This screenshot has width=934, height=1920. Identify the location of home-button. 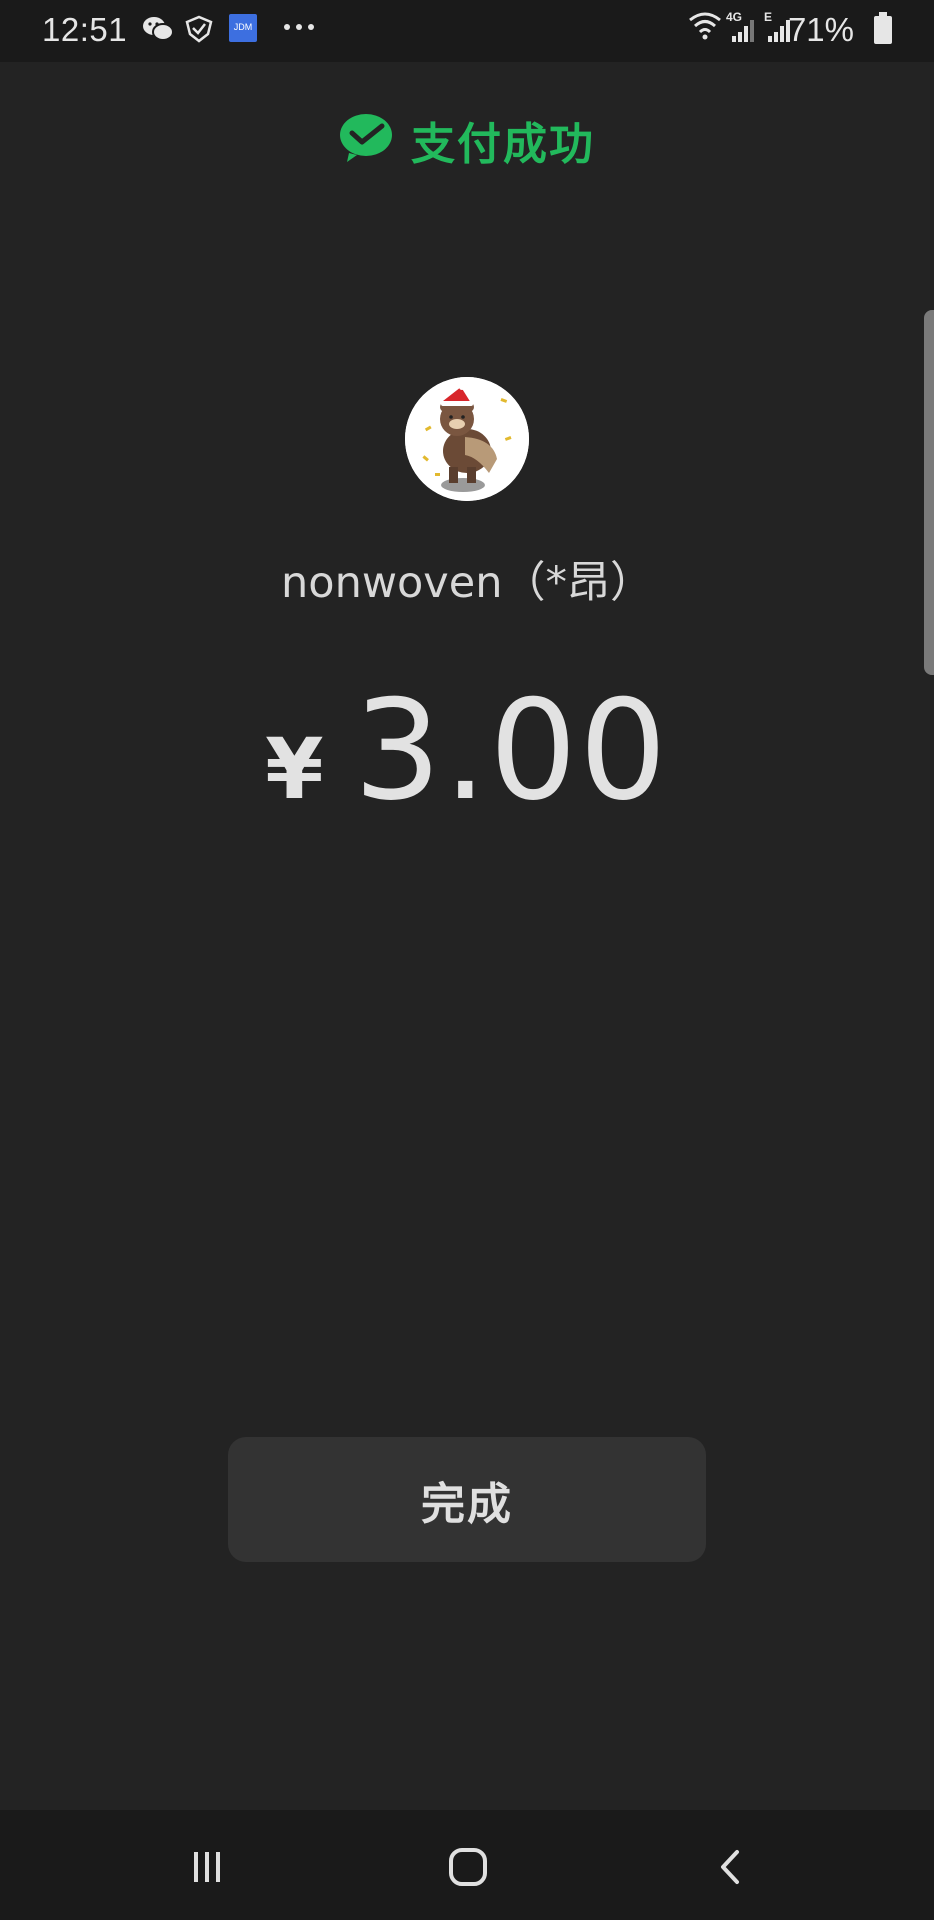
(468, 1867).